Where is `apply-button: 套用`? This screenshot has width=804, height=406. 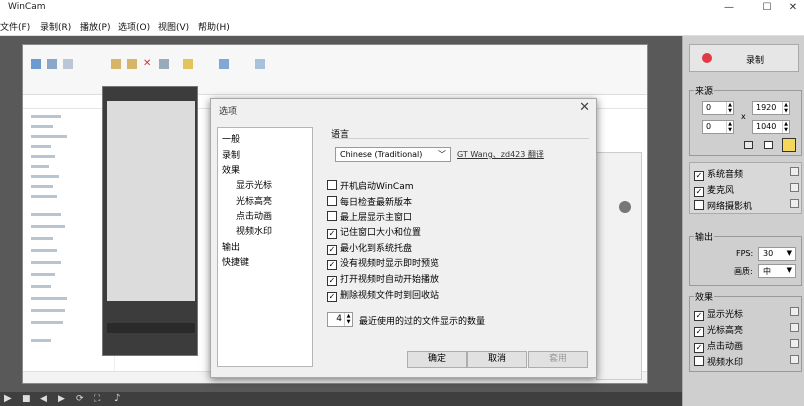 apply-button: 套用 is located at coordinates (558, 359).